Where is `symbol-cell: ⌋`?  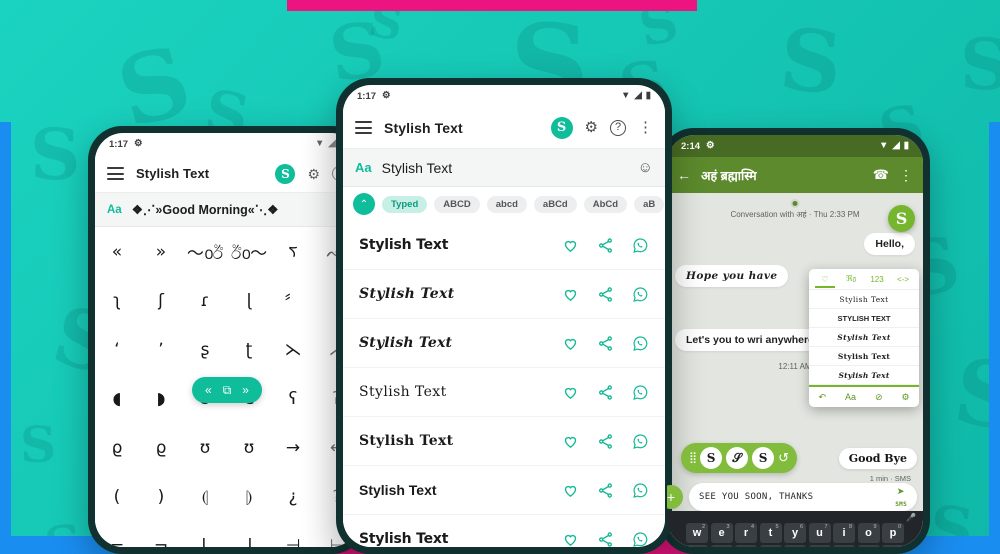 symbol-cell: ⌋ is located at coordinates (249, 534).